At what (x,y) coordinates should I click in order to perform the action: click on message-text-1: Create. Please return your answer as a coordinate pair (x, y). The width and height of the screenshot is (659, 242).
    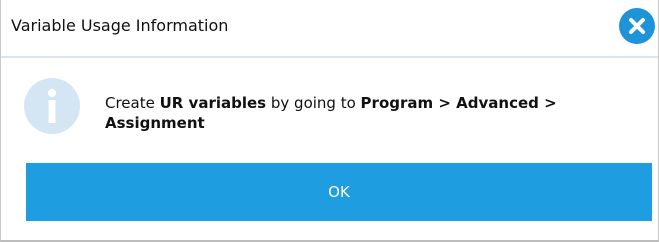
    Looking at the image, I should click on (132, 103).